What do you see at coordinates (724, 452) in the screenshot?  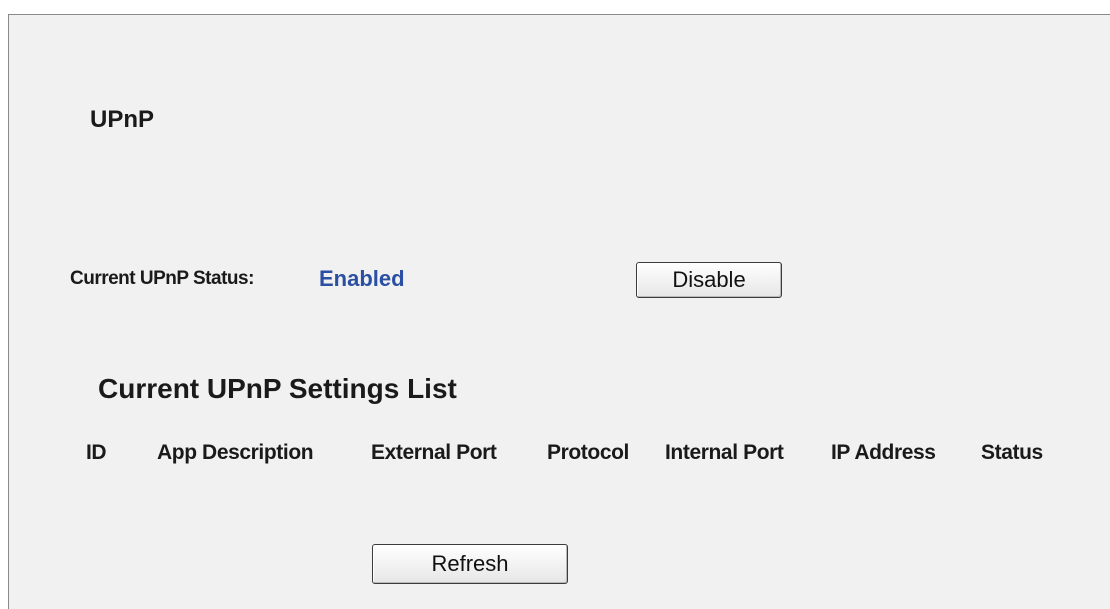 I see `column-header-internal-port: Internal Port` at bounding box center [724, 452].